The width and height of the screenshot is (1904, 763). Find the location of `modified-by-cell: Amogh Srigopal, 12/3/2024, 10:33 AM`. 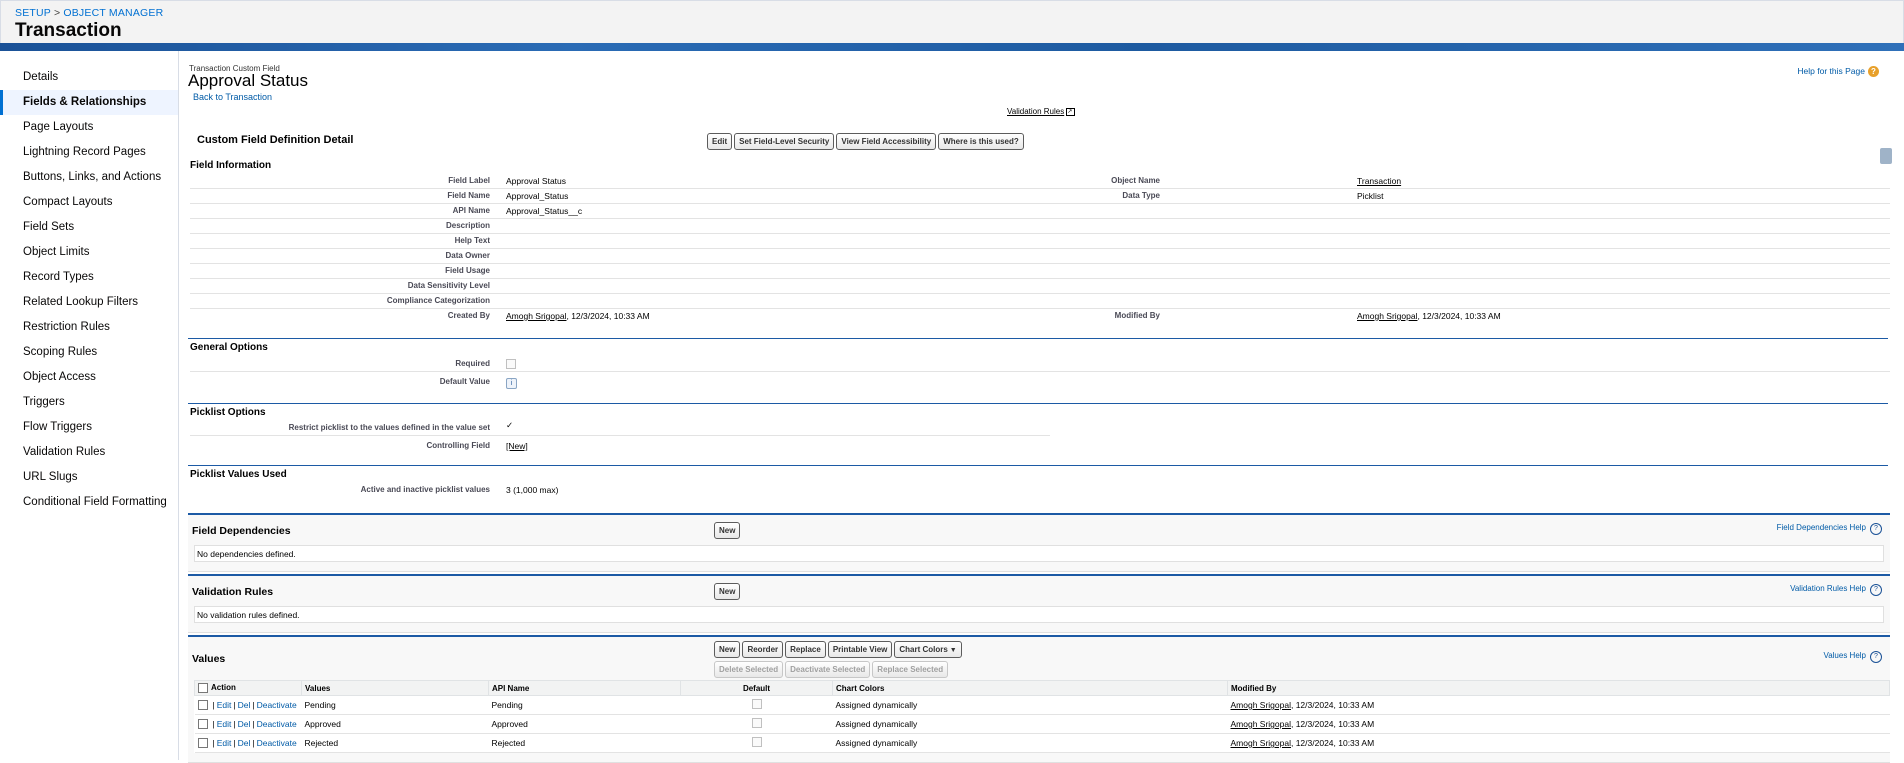

modified-by-cell: Amogh Srigopal, 12/3/2024, 10:33 AM is located at coordinates (1558, 705).